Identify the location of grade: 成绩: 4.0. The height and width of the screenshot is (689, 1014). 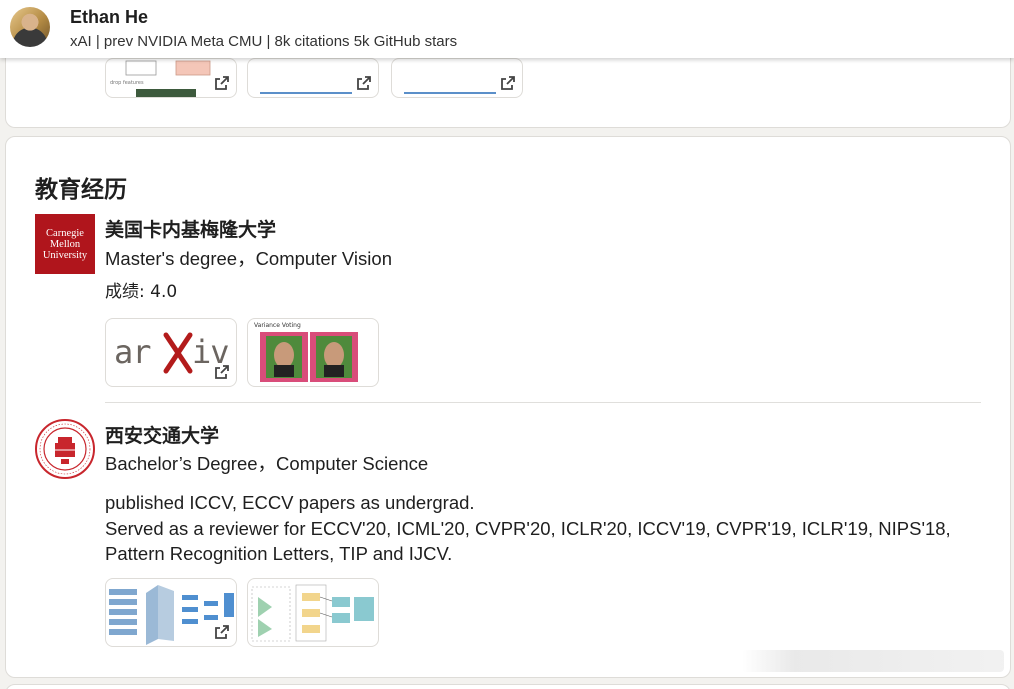
(141, 292).